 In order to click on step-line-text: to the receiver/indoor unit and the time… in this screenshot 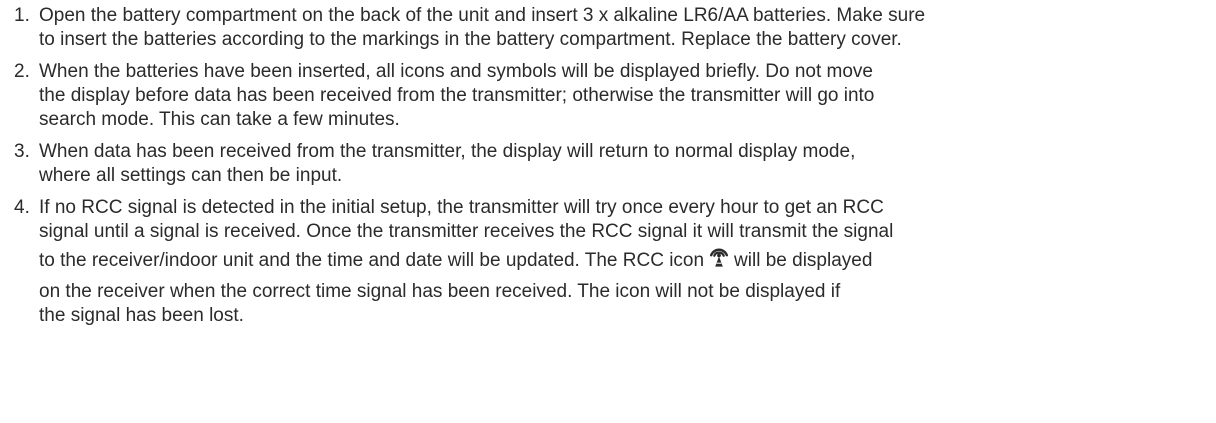, I will do `click(372, 260)`.